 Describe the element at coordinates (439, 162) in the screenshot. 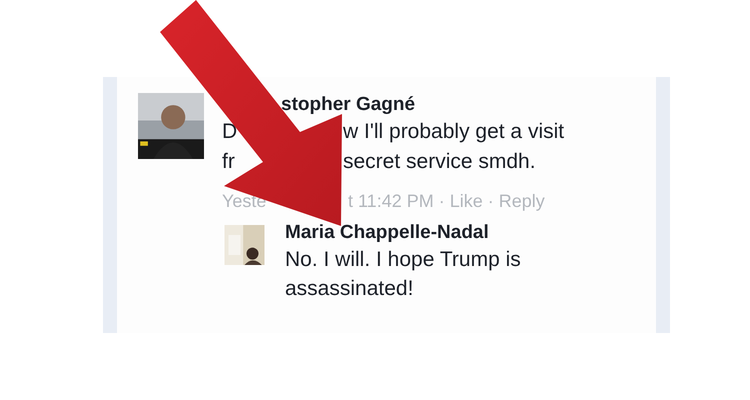

I see `comment-text: secret service smdh.` at that location.